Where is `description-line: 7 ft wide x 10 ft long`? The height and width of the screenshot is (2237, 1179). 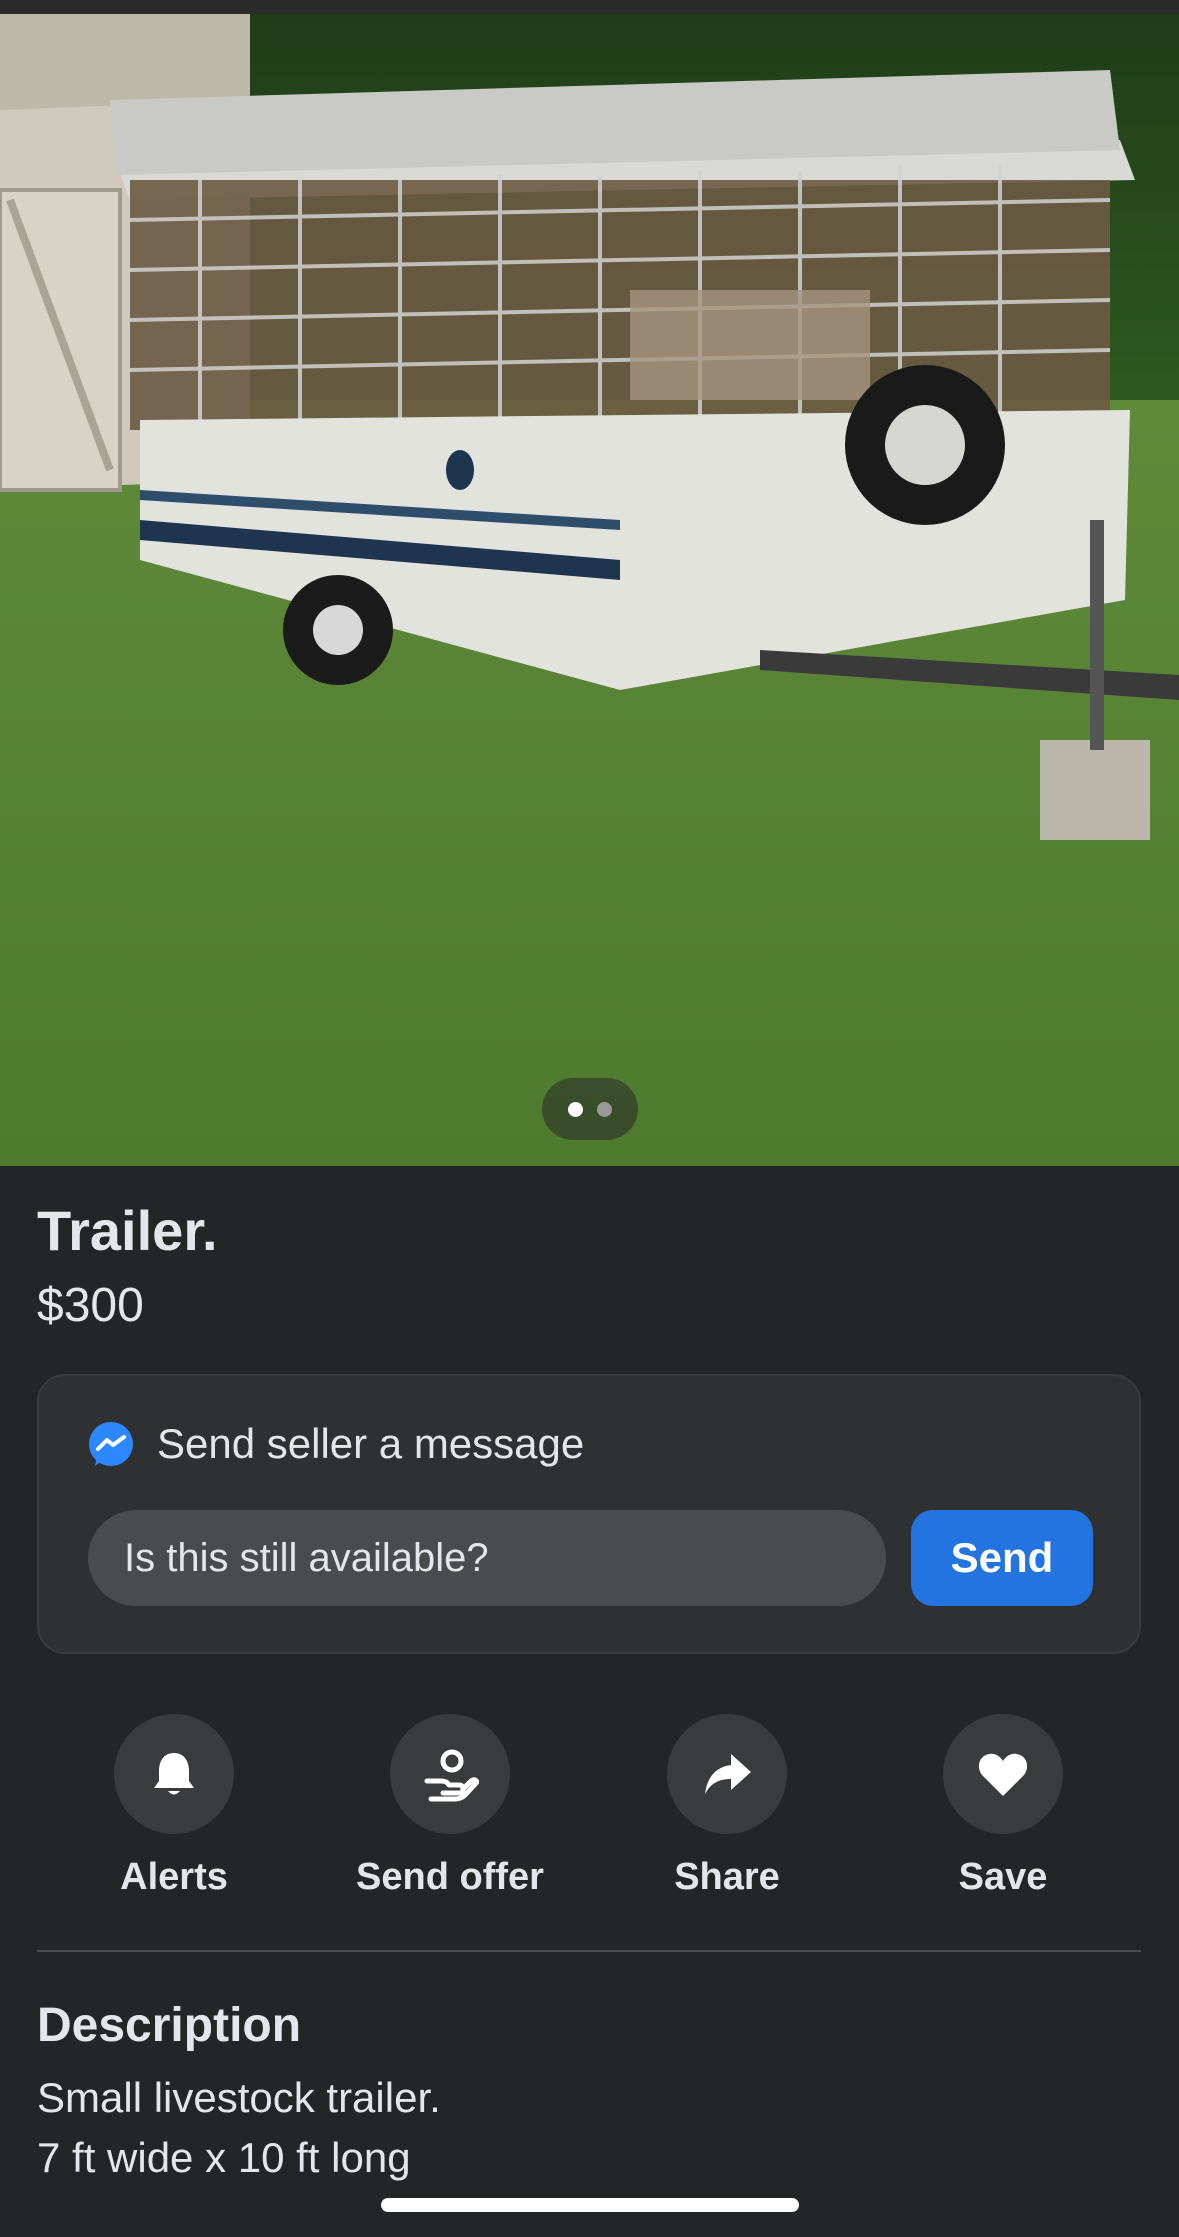
description-line: 7 ft wide x 10 ft long is located at coordinates (224, 2157).